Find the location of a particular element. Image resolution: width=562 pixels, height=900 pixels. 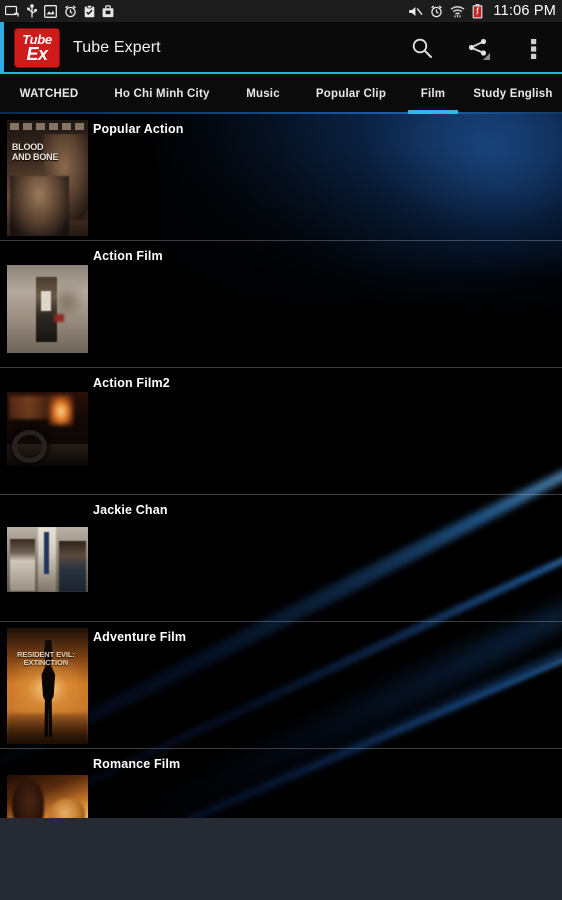

screenshot-icon is located at coordinates (50, 11).